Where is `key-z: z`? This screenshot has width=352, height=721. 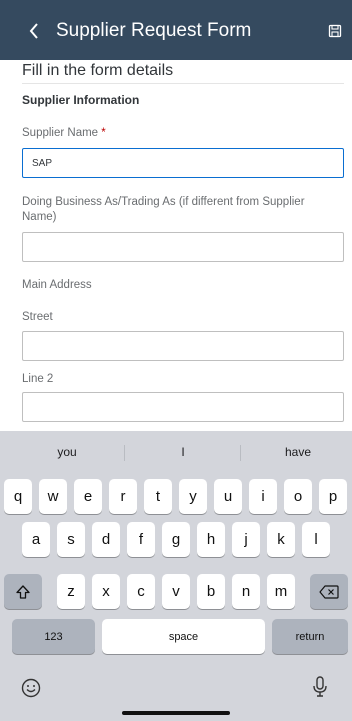
key-z: z is located at coordinates (71, 591).